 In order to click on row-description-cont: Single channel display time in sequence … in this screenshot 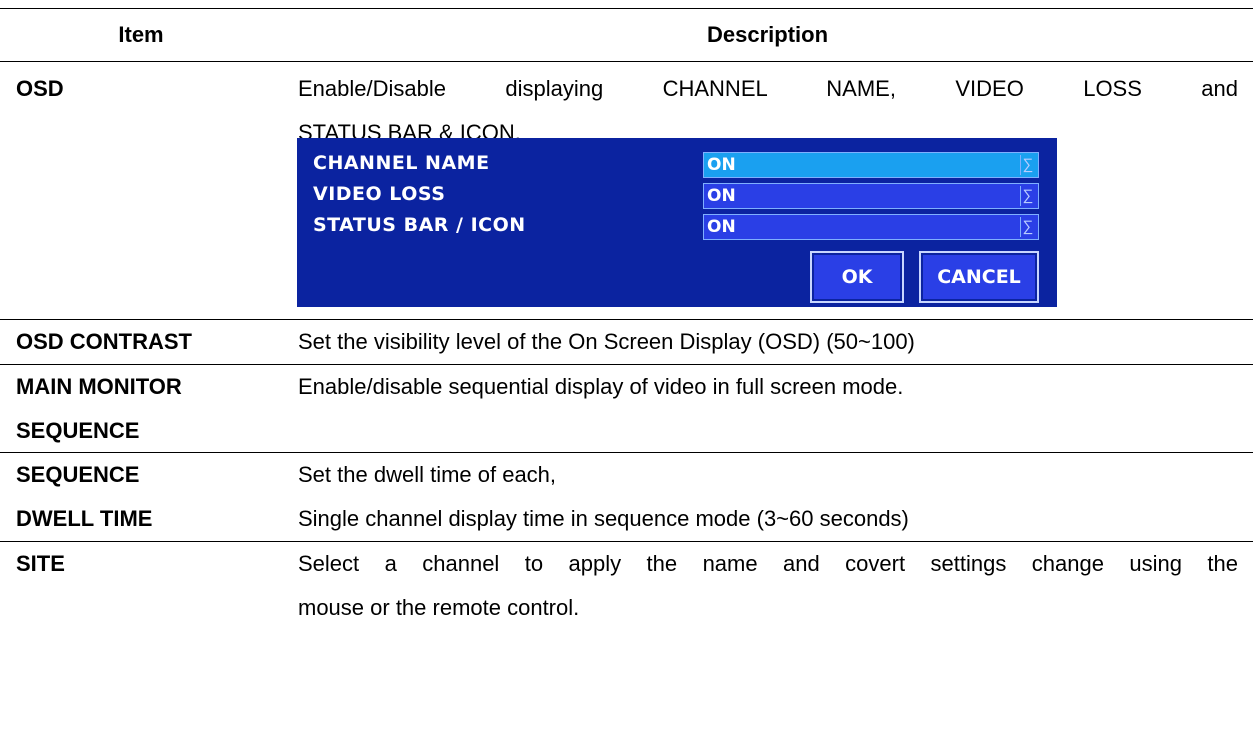, I will do `click(603, 518)`.